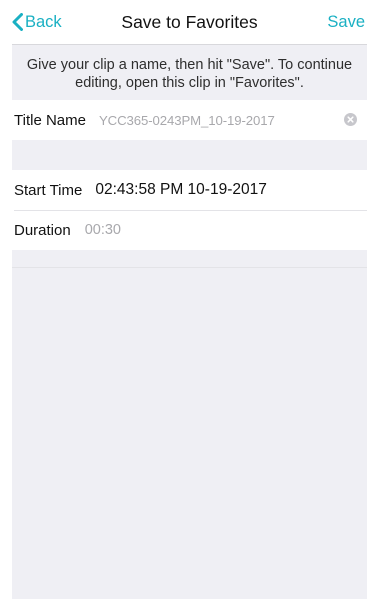 This screenshot has width=367, height=599. Describe the element at coordinates (50, 120) in the screenshot. I see `title-name-label: Title Name` at that location.